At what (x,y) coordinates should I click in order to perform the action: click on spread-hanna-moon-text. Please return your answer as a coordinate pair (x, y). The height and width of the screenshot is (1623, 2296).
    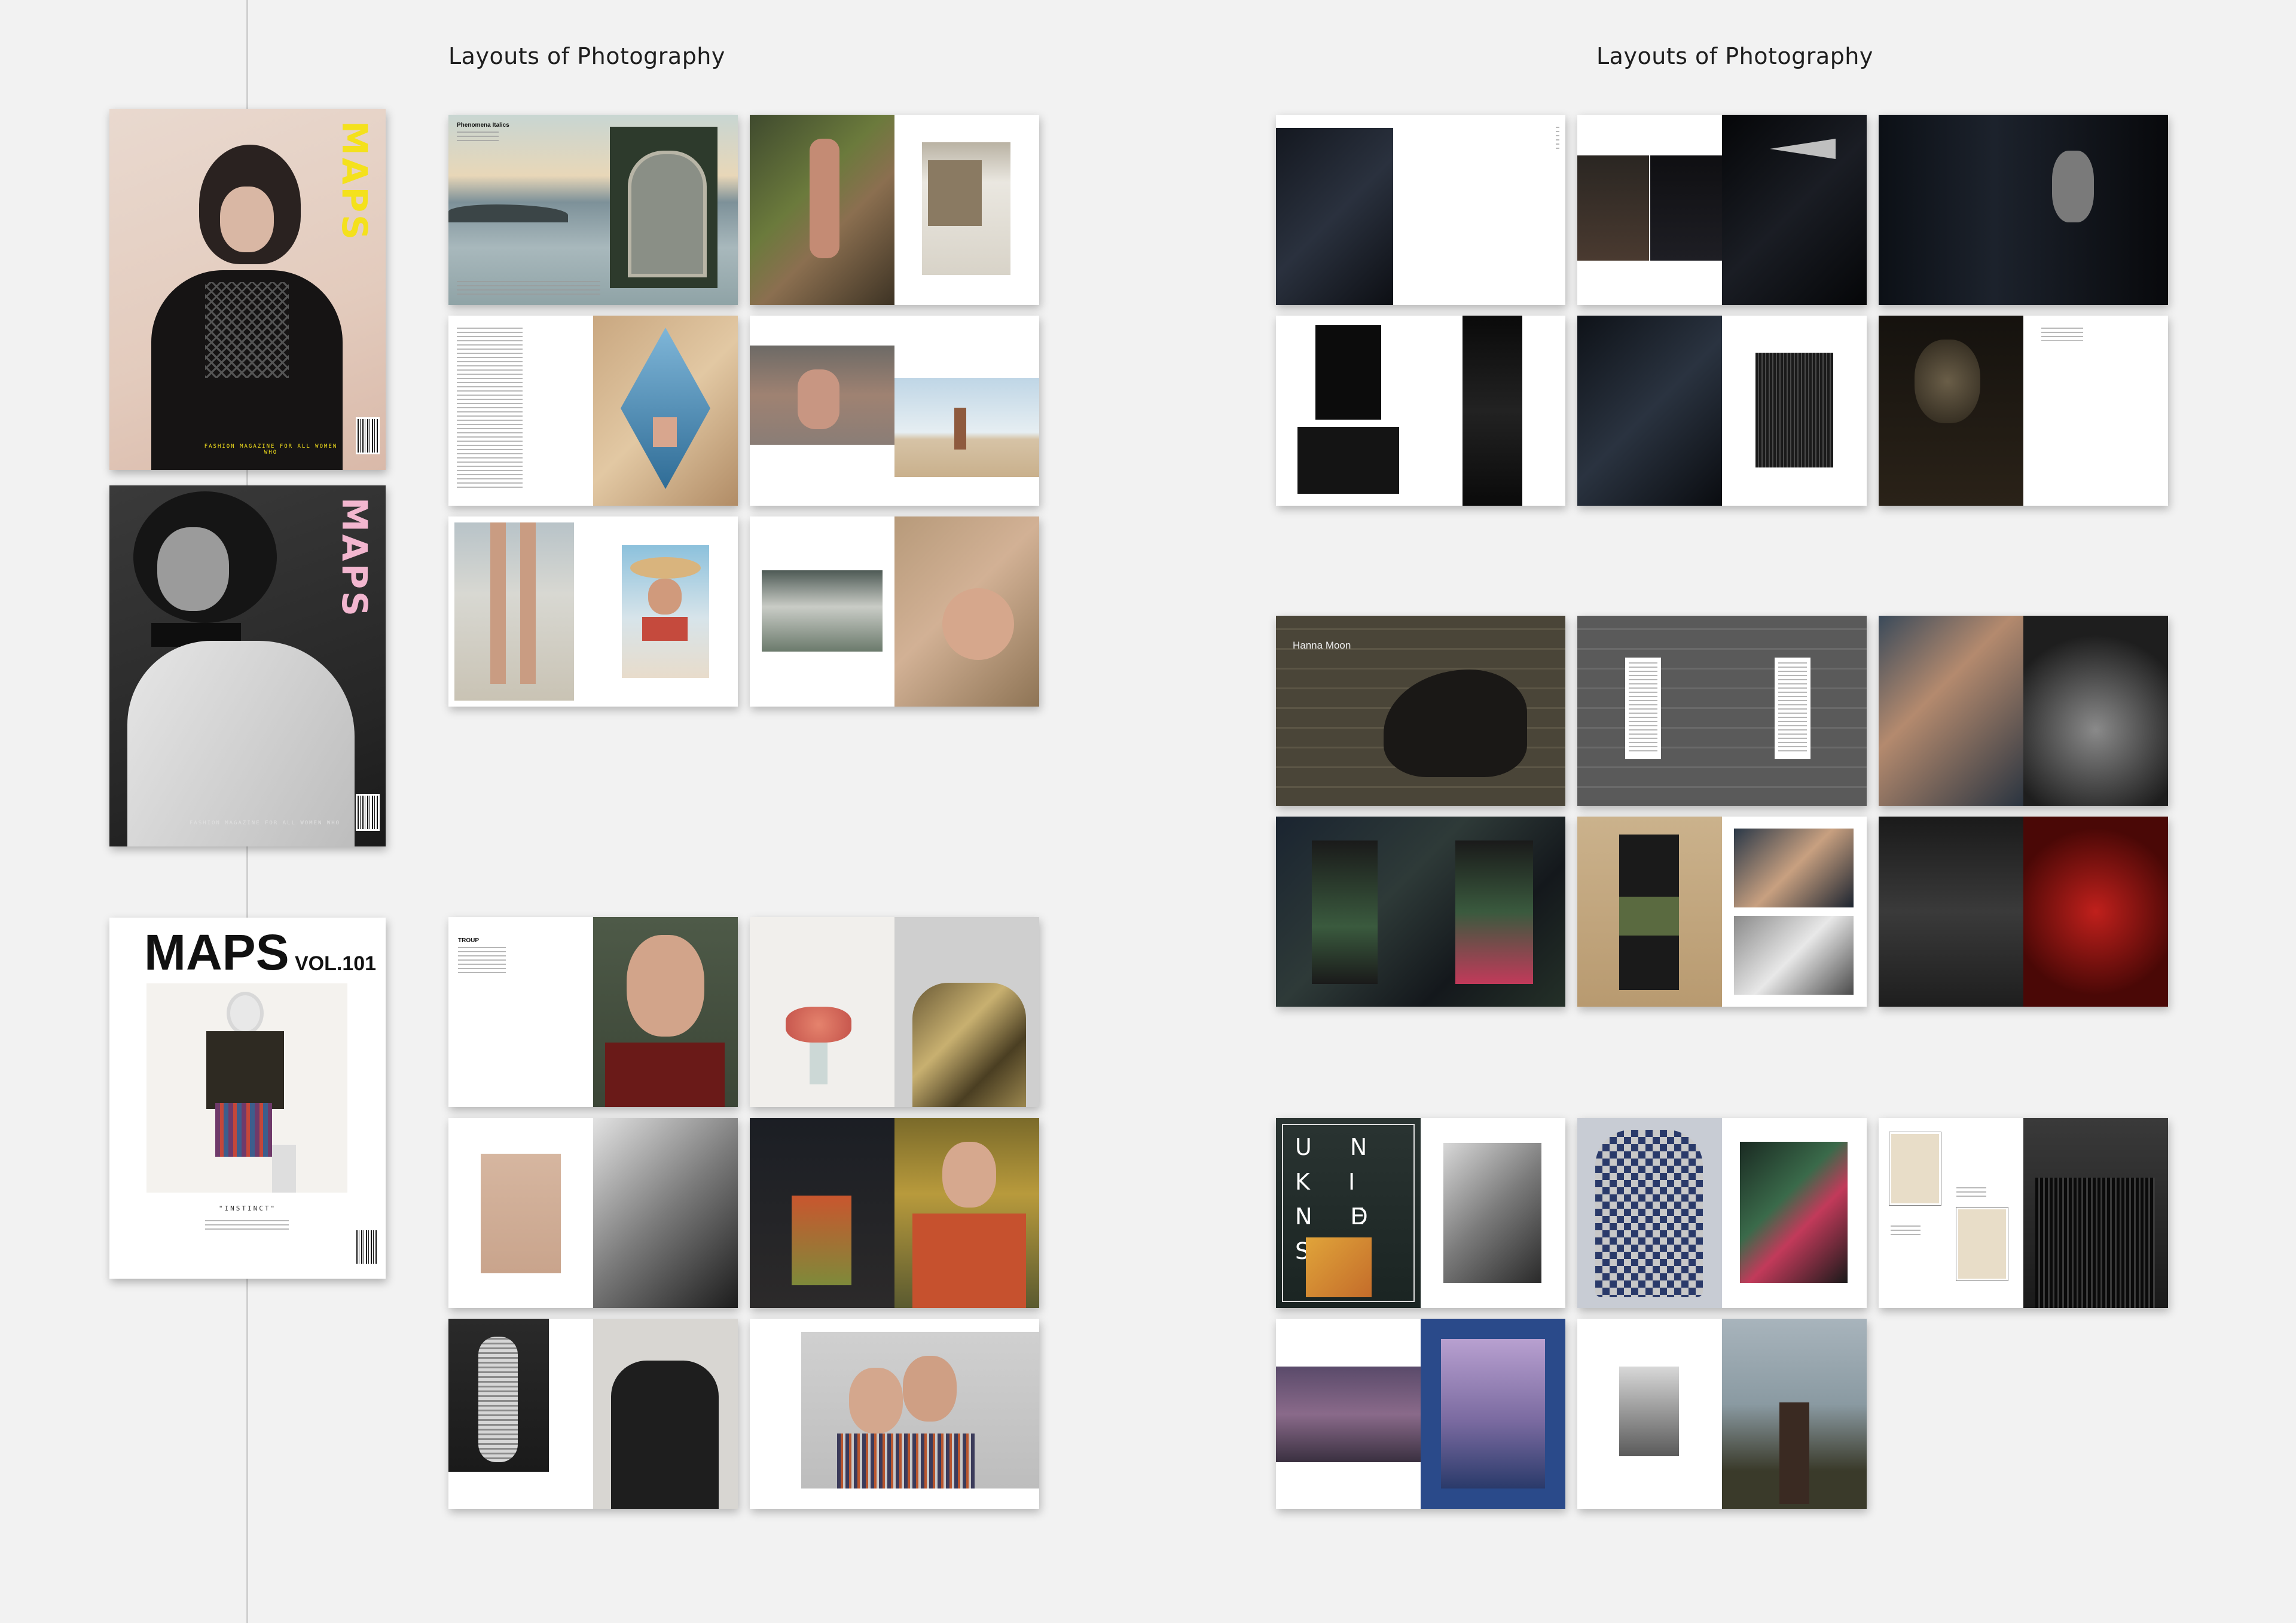
    Looking at the image, I should click on (1722, 711).